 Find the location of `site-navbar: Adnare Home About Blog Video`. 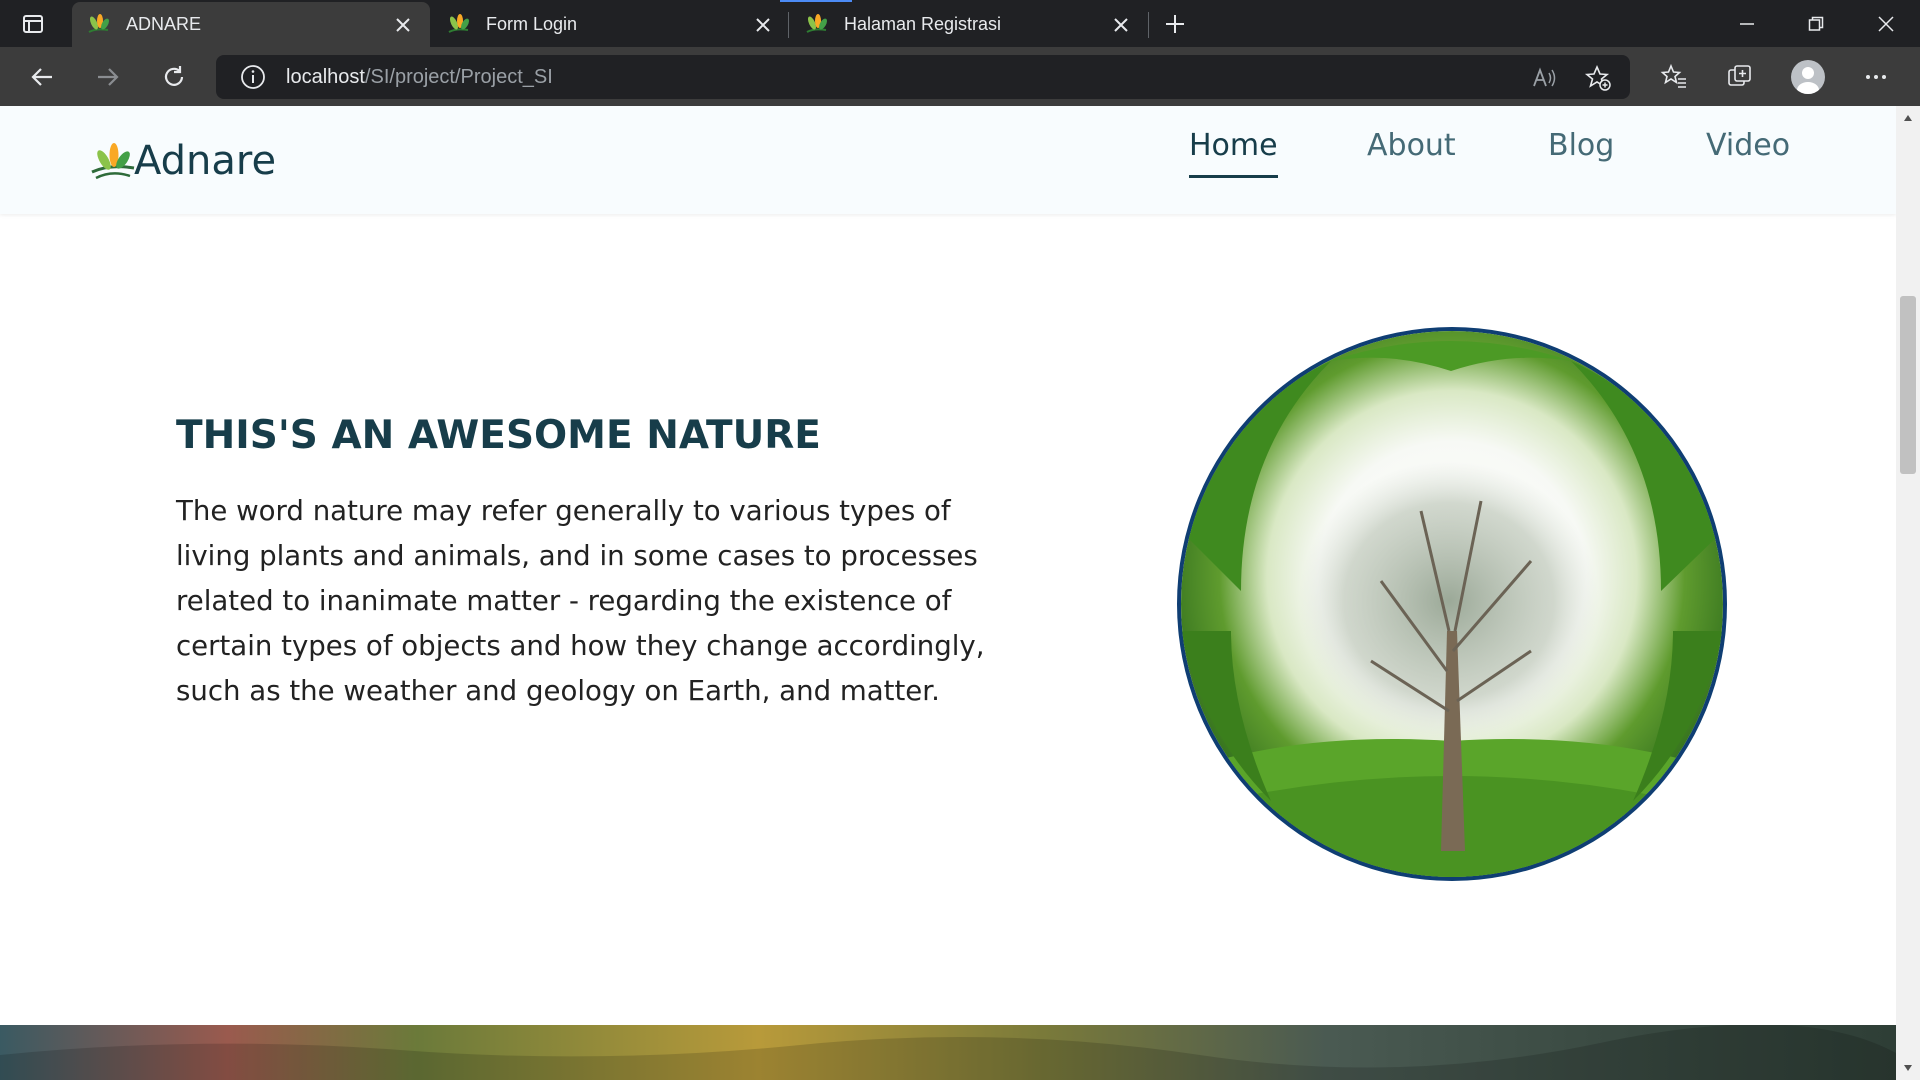

site-navbar: Adnare Home About Blog Video is located at coordinates (948, 160).